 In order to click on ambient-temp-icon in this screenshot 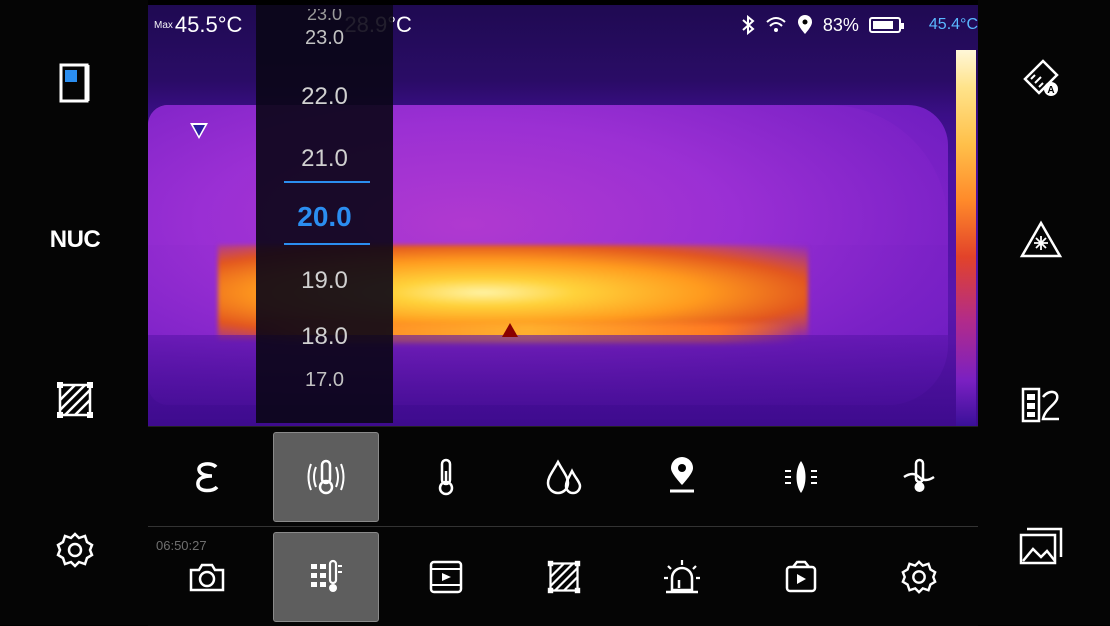, I will do `click(919, 475)`.